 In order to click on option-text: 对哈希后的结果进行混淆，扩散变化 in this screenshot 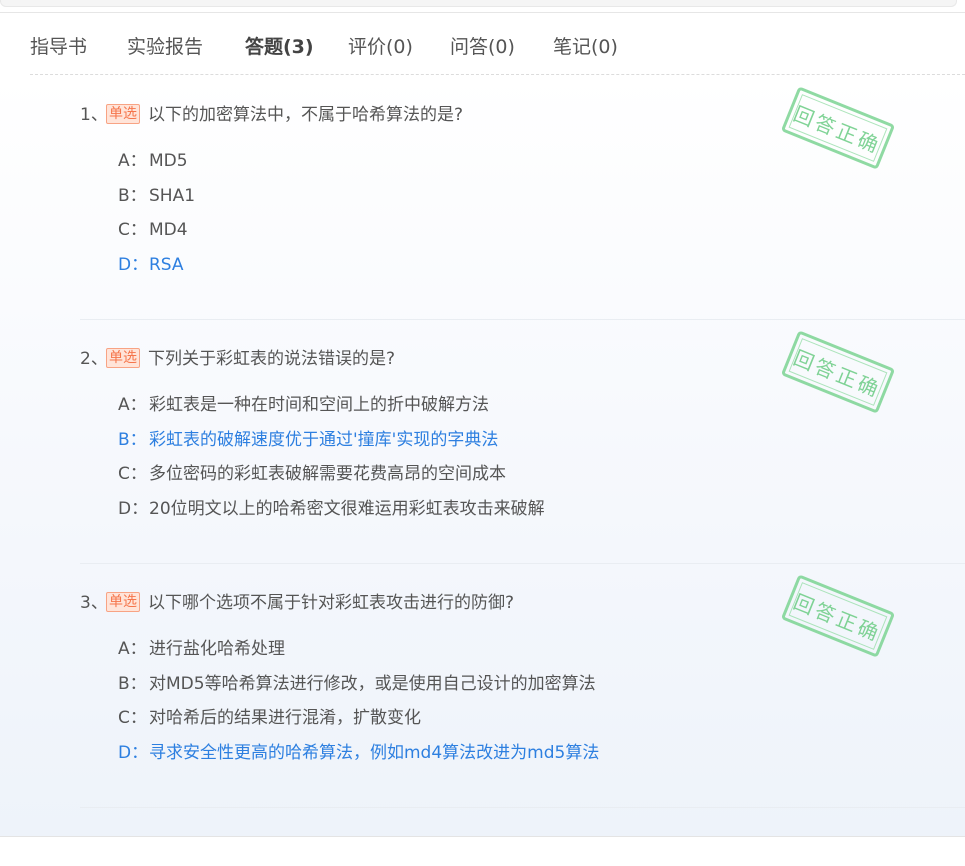, I will do `click(285, 718)`.